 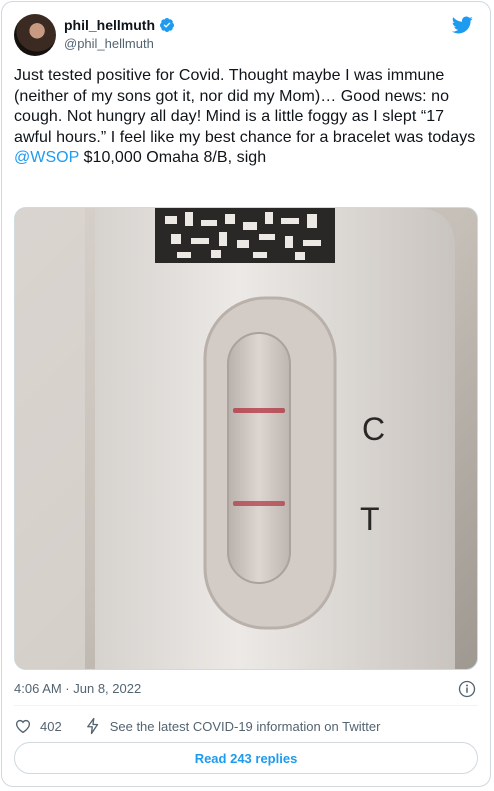 I want to click on divider, so click(x=246, y=705).